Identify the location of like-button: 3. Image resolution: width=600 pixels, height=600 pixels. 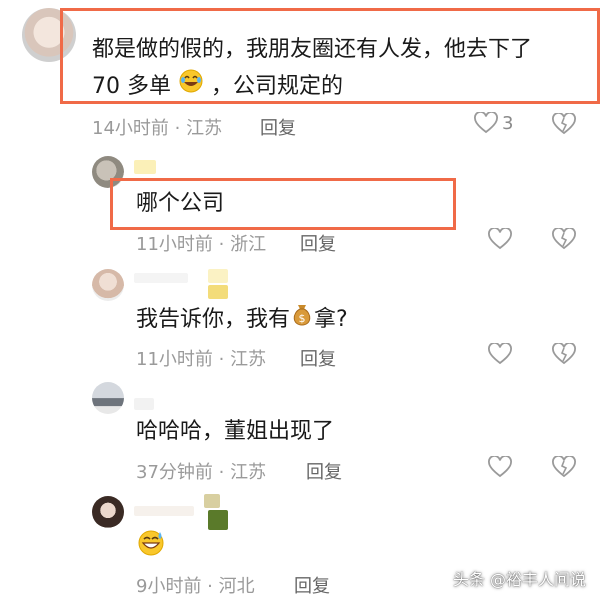
(493, 123).